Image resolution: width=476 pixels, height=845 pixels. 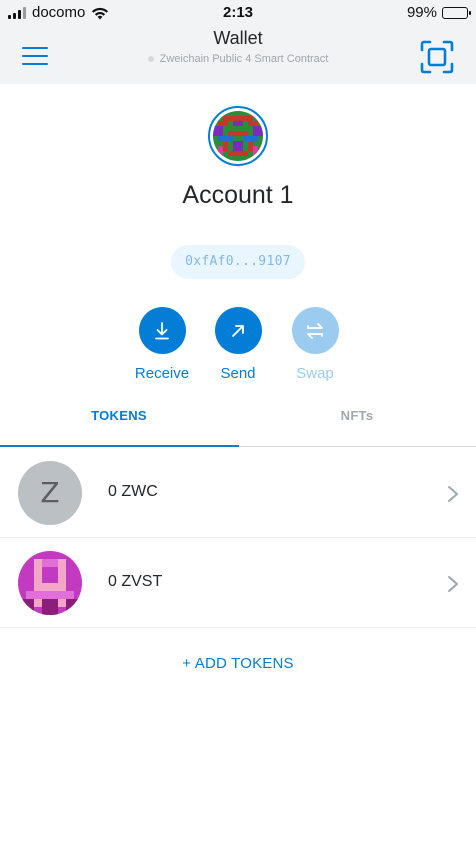 I want to click on tab-nfts: NFTs, so click(x=357, y=422).